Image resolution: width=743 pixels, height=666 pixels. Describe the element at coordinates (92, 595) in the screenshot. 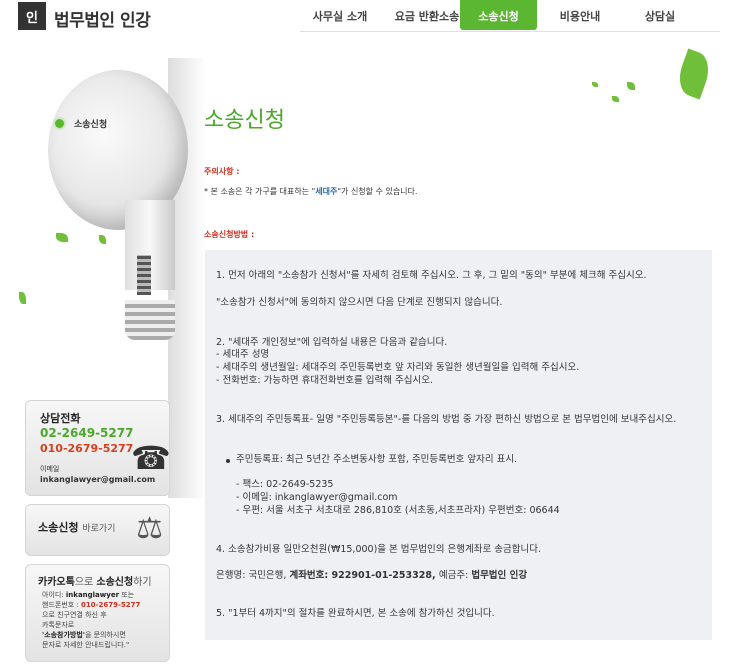

I see `kakao-id: inkanglawyer` at that location.